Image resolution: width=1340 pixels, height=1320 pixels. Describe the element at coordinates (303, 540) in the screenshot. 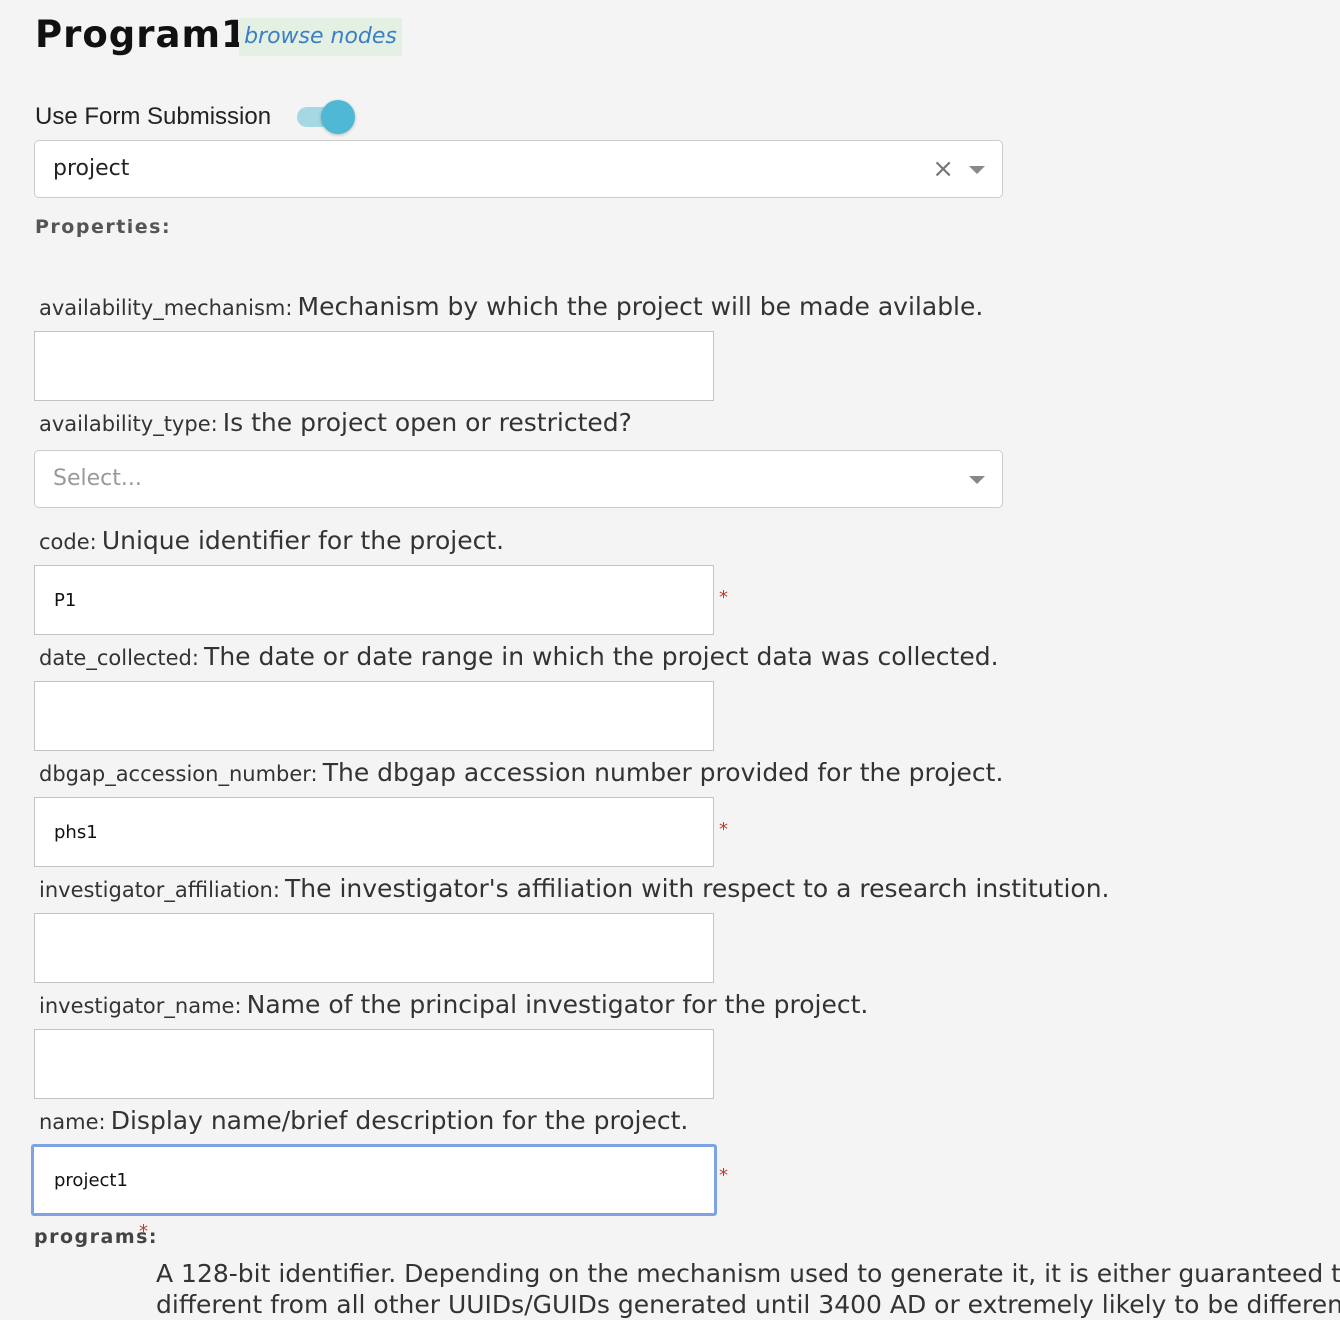

I see `field-description: Unique identifier for the project.` at that location.